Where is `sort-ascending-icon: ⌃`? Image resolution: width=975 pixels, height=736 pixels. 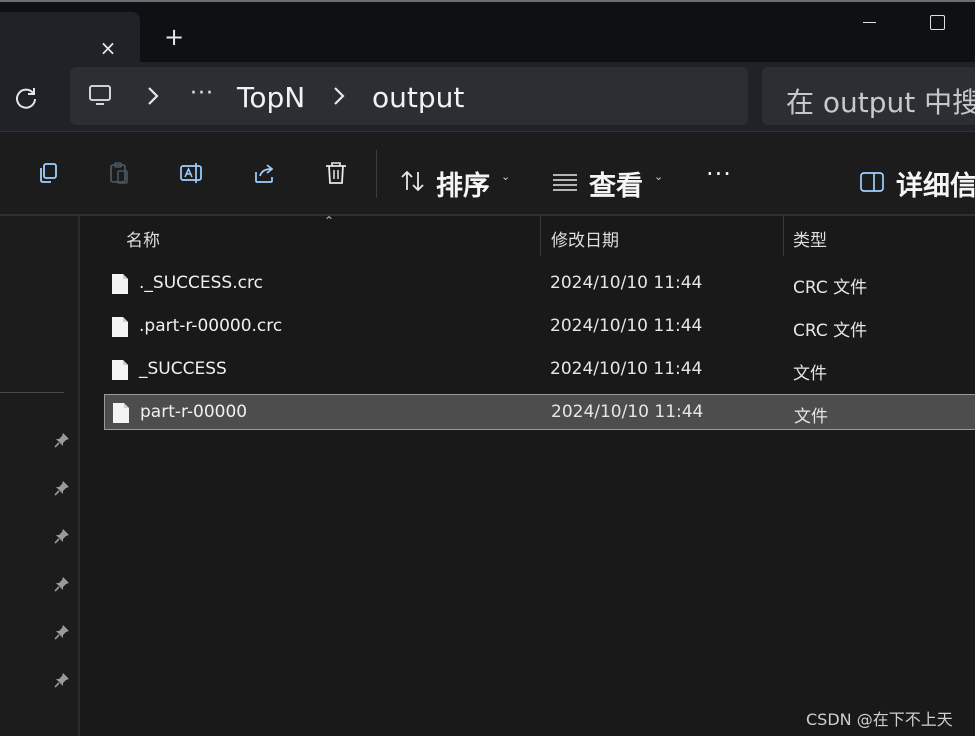 sort-ascending-icon: ⌃ is located at coordinates (329, 221).